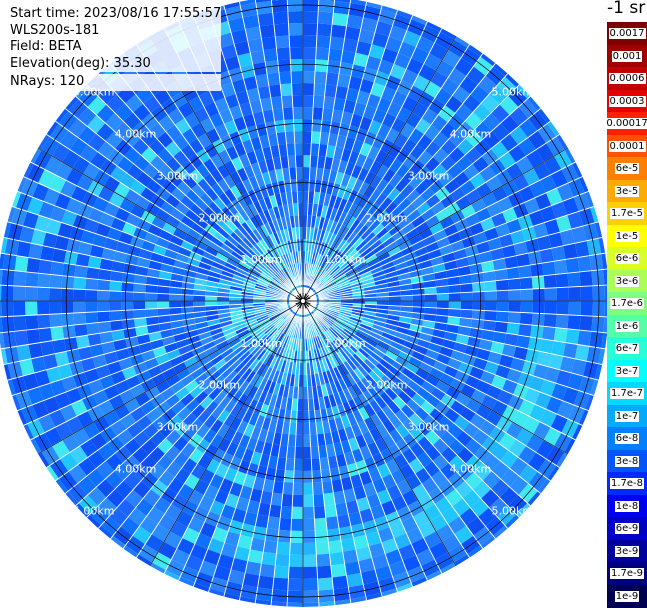 The width and height of the screenshot is (647, 608). Describe the element at coordinates (627, 393) in the screenshot. I see `colorbar-label: 1.7e-7` at that location.